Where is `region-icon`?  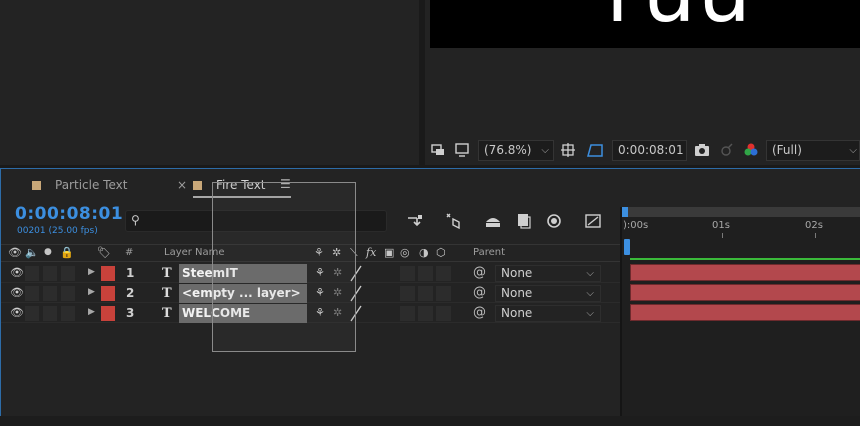 region-icon is located at coordinates (438, 150).